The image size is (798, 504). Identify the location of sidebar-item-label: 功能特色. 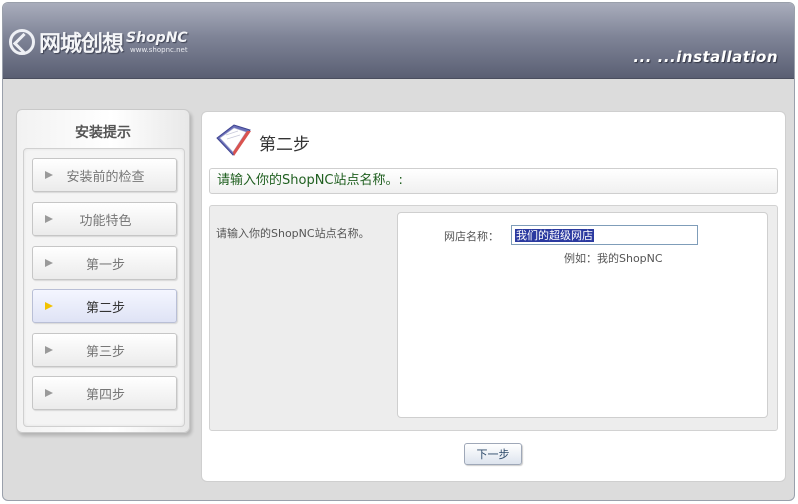
(105, 221).